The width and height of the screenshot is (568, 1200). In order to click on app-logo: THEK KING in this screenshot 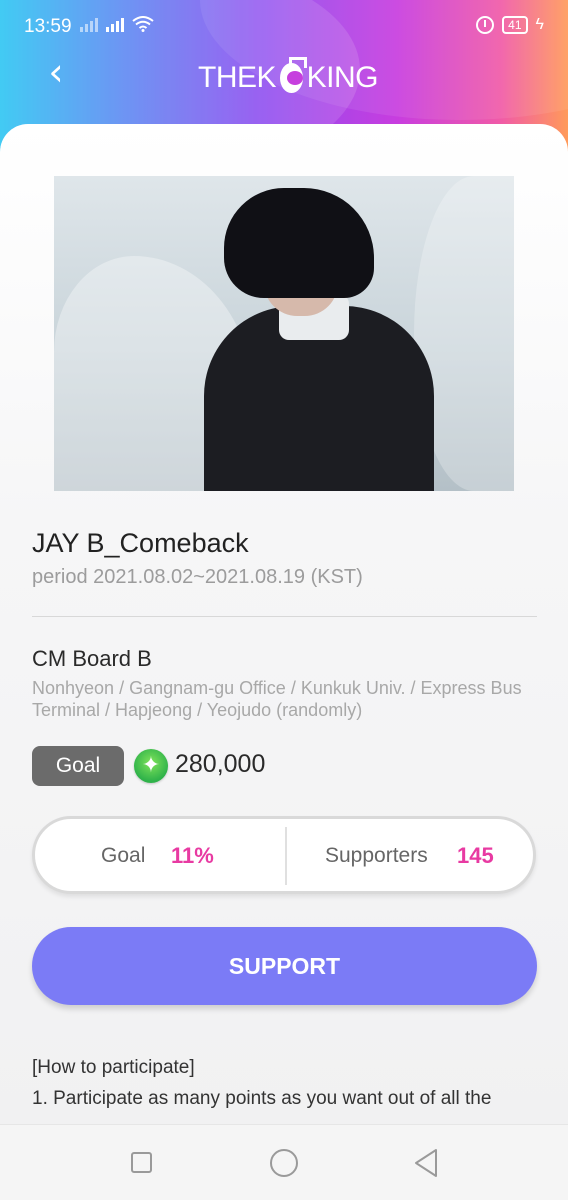, I will do `click(288, 77)`.